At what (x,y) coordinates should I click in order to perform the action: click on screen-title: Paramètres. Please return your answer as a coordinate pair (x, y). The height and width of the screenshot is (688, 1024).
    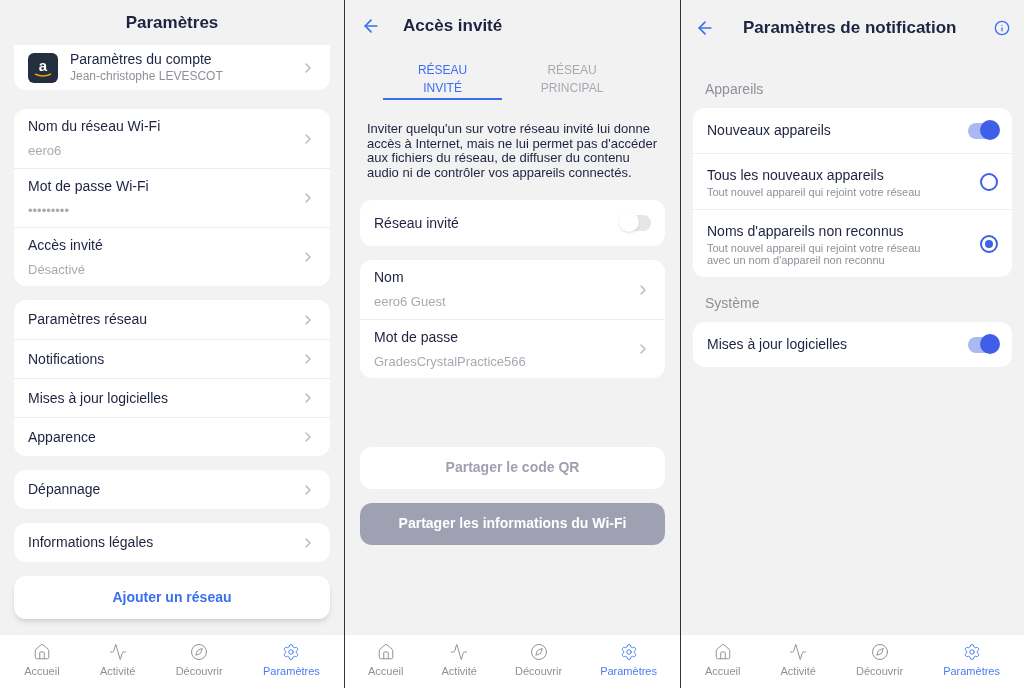
    Looking at the image, I should click on (172, 22).